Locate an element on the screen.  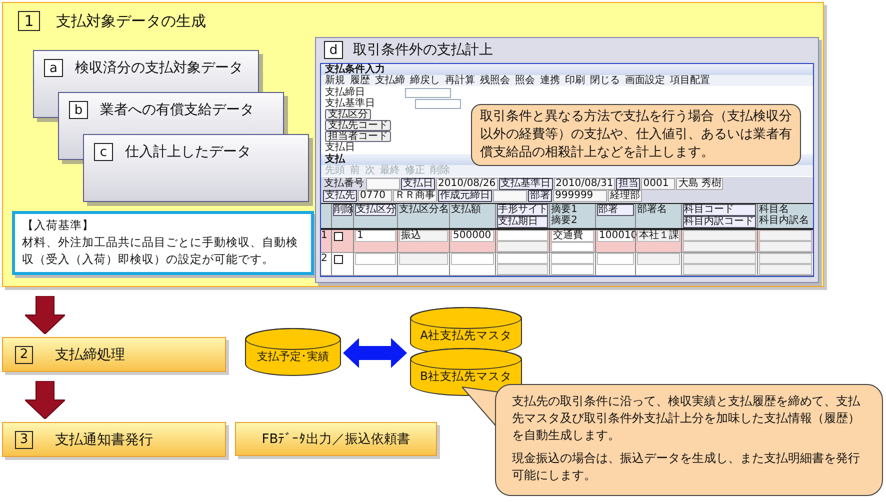
toolbar-item: 閉じる is located at coordinates (605, 80).